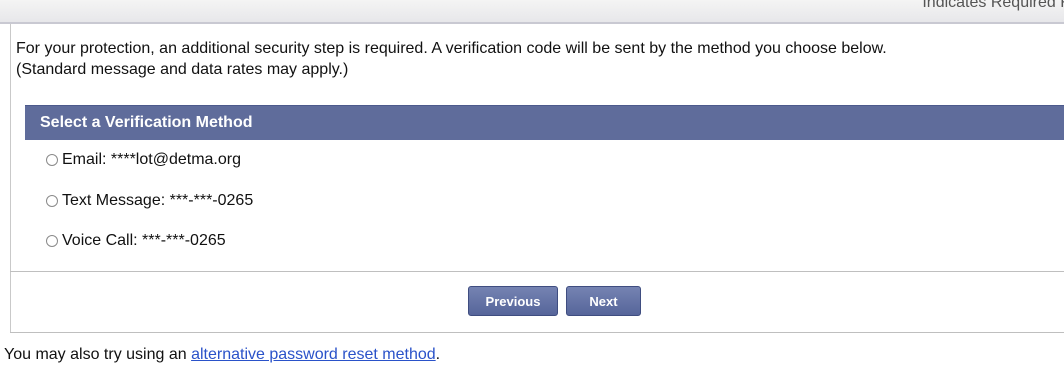 The height and width of the screenshot is (375, 1064). Describe the element at coordinates (438, 354) in the screenshot. I see `footer-suffix: .` at that location.